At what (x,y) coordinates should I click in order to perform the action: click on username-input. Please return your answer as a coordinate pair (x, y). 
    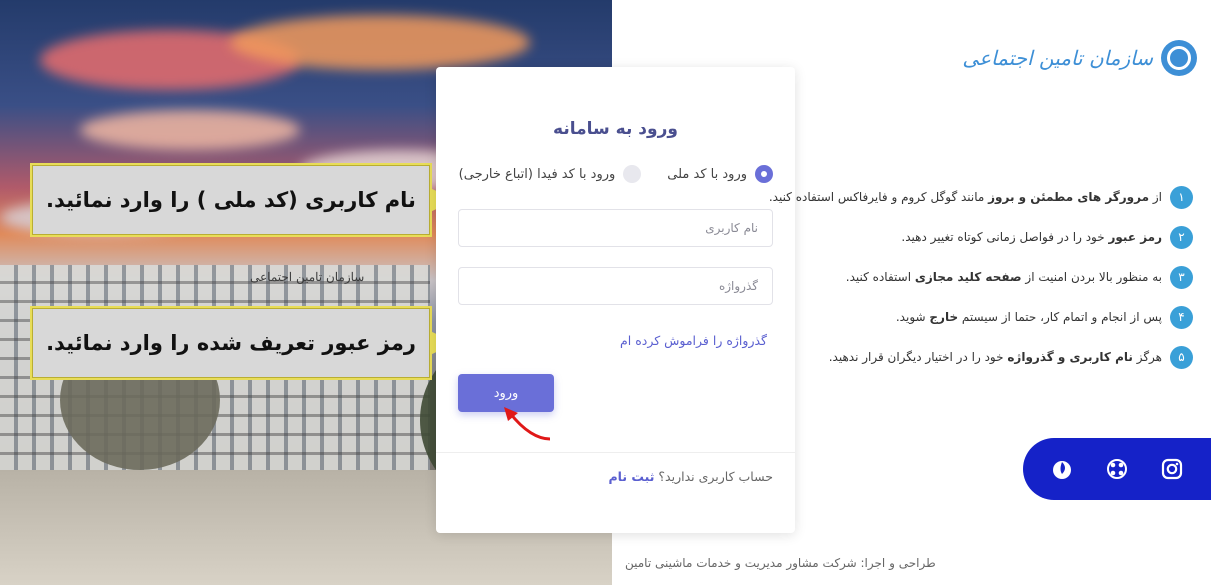
    Looking at the image, I should click on (615, 228).